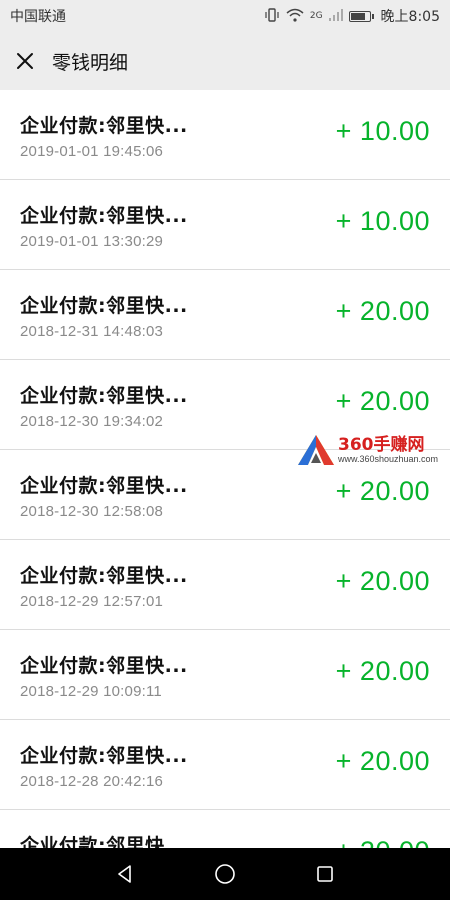  Describe the element at coordinates (272, 16) in the screenshot. I see `vibrate-icon` at that location.